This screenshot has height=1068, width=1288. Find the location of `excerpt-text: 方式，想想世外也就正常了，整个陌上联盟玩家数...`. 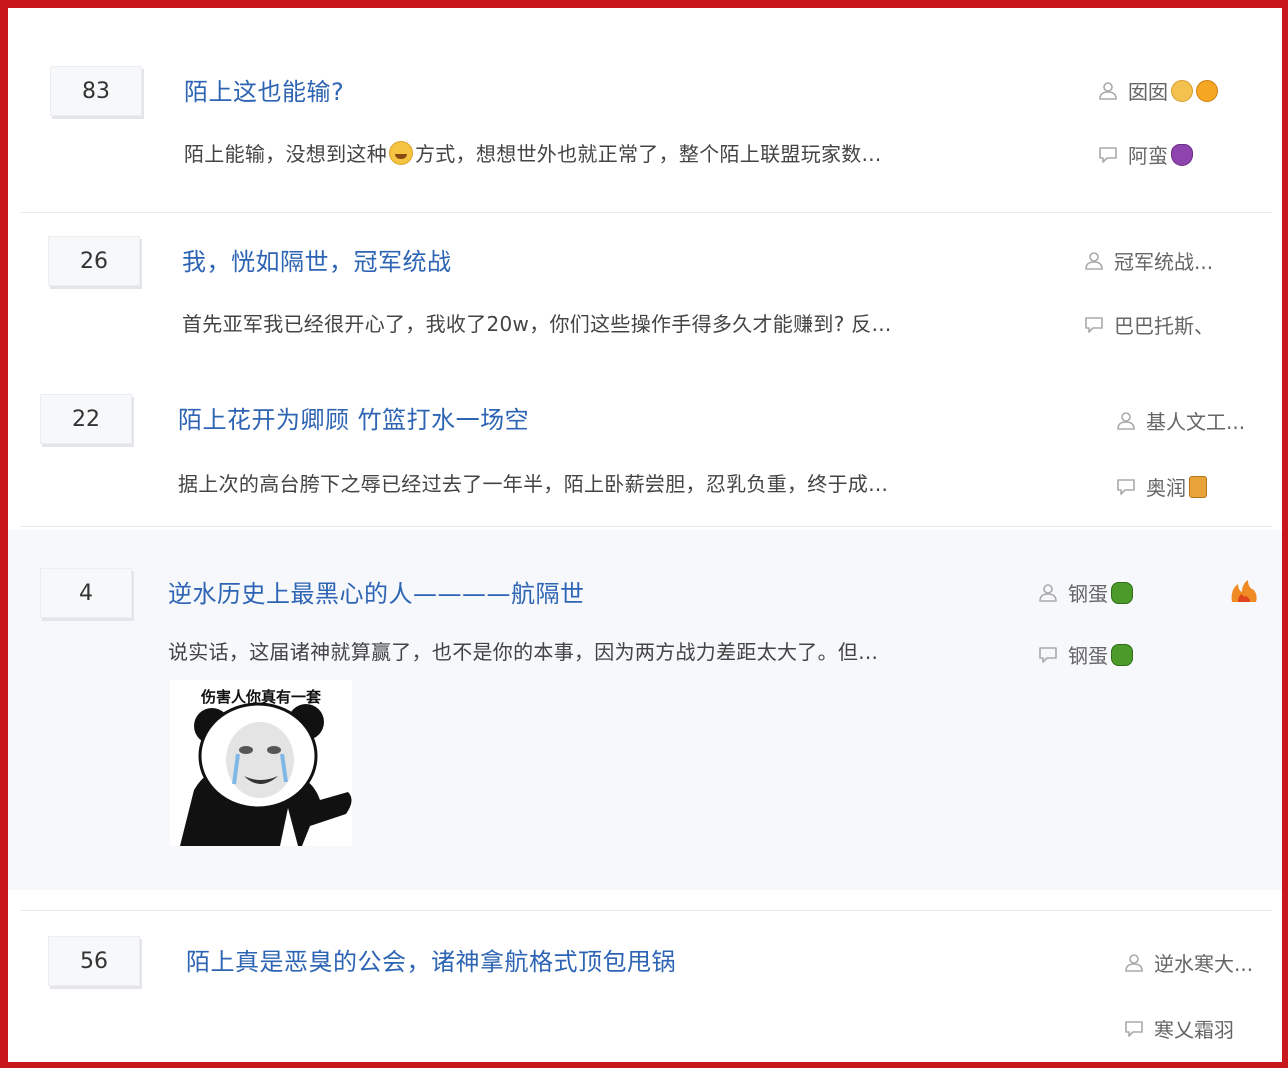

excerpt-text: 方式，想想世外也就正常了，整个陌上联盟玩家数... is located at coordinates (648, 154).